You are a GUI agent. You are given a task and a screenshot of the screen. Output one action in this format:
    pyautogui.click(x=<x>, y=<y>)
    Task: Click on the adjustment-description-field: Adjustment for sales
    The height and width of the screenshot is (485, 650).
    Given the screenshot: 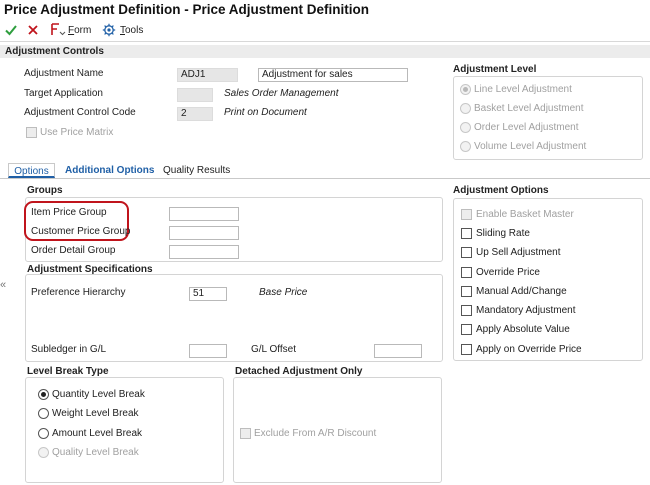 What is the action you would take?
    pyautogui.click(x=333, y=75)
    